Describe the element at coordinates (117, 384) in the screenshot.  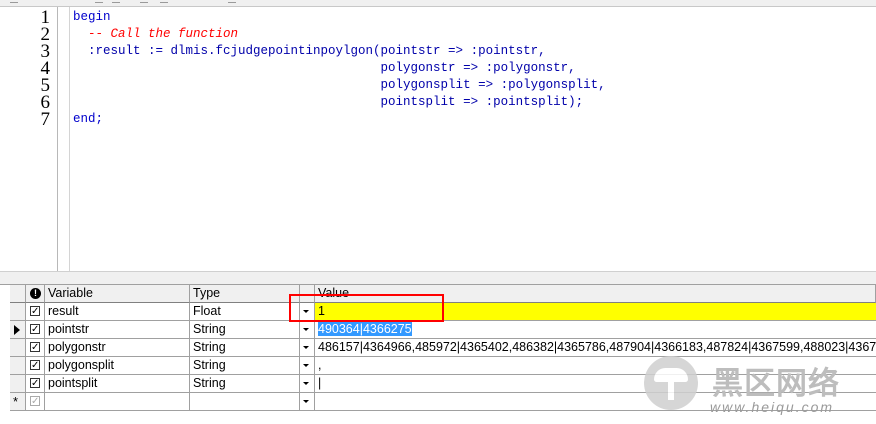
I see `variable-name: pointsplit` at that location.